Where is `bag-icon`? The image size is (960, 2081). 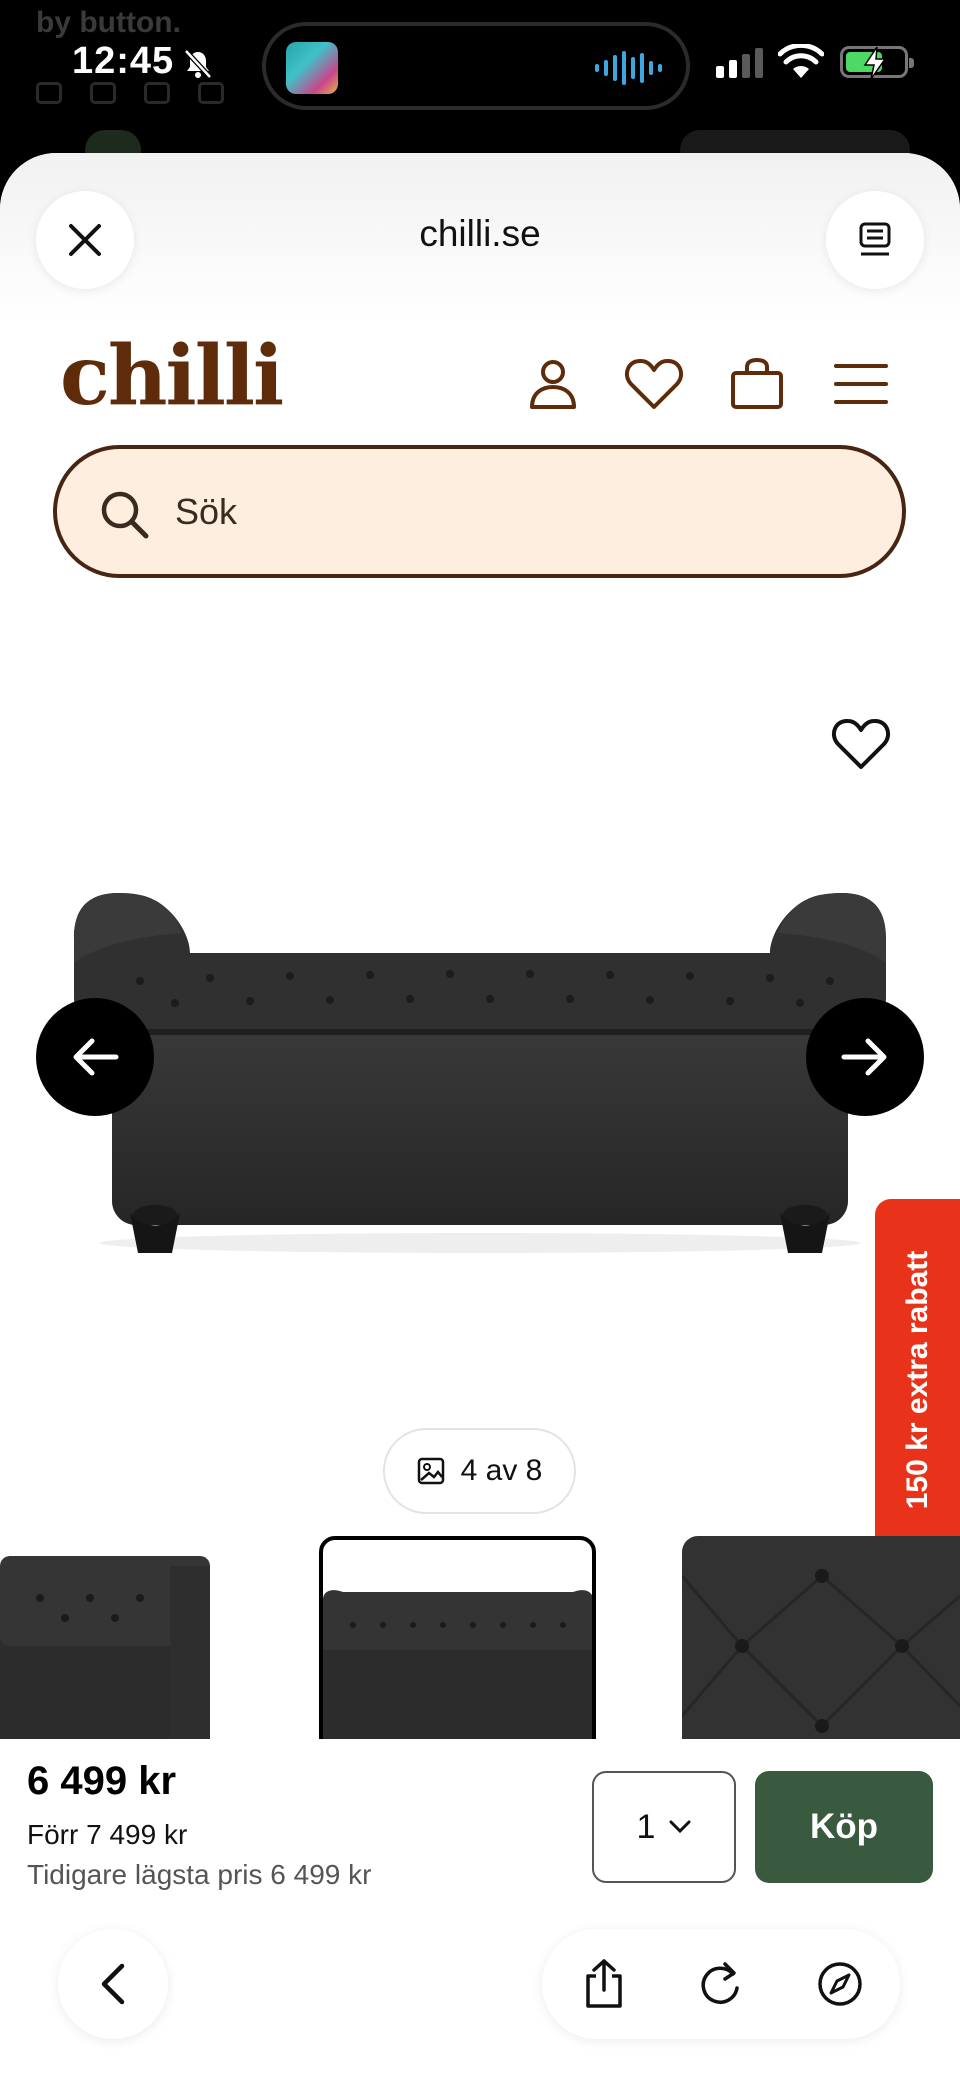
bag-icon is located at coordinates (757, 383).